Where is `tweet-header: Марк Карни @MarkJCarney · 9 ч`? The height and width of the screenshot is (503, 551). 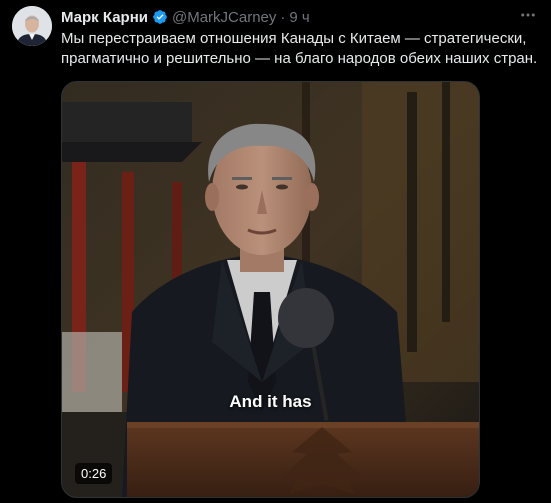
tweet-header: Марк Карни @MarkJCarney · 9 ч is located at coordinates (185, 17).